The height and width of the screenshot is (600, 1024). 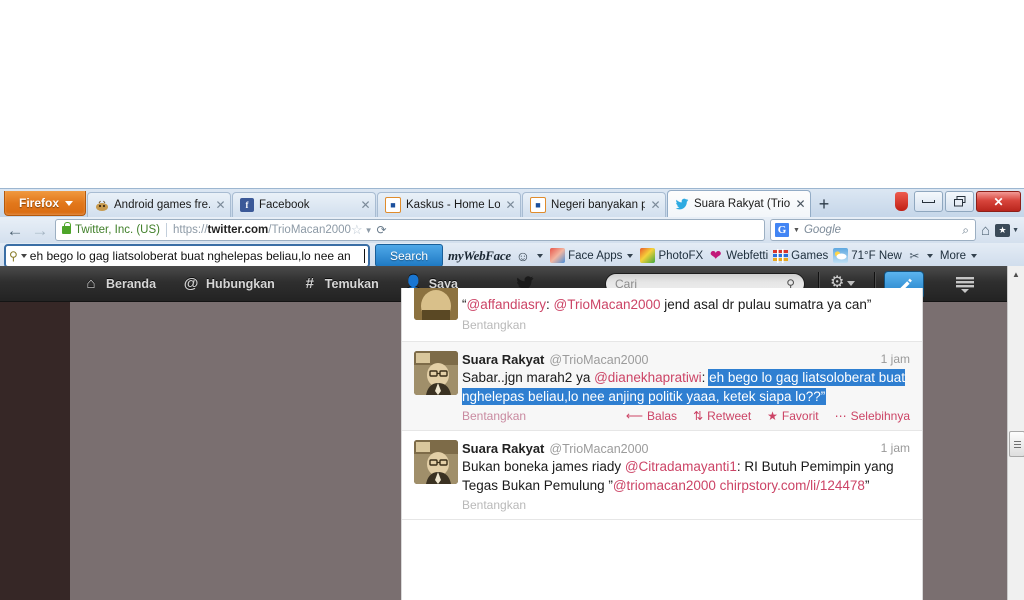 What do you see at coordinates (607, 304) in the screenshot?
I see `mention-link: @TrioMacan2000` at bounding box center [607, 304].